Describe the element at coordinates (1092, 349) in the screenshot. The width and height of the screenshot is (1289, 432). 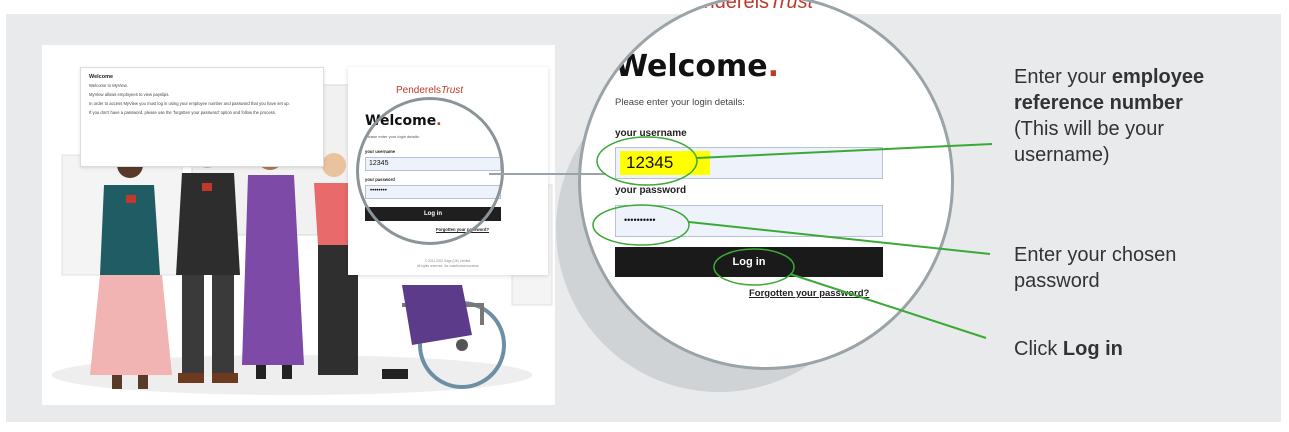
I see `annotation-bold-text: Log in` at that location.